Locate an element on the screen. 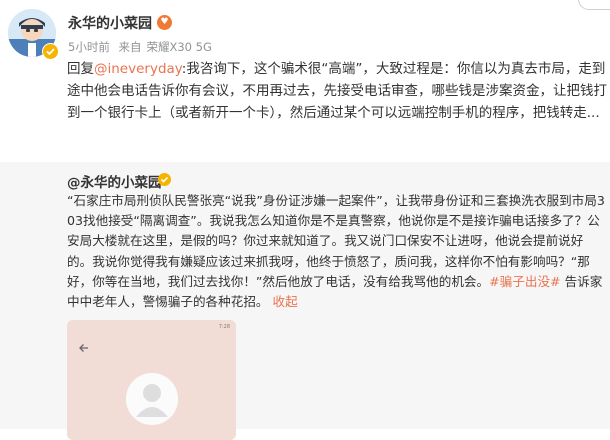  collapse-link: 收起 is located at coordinates (285, 301).